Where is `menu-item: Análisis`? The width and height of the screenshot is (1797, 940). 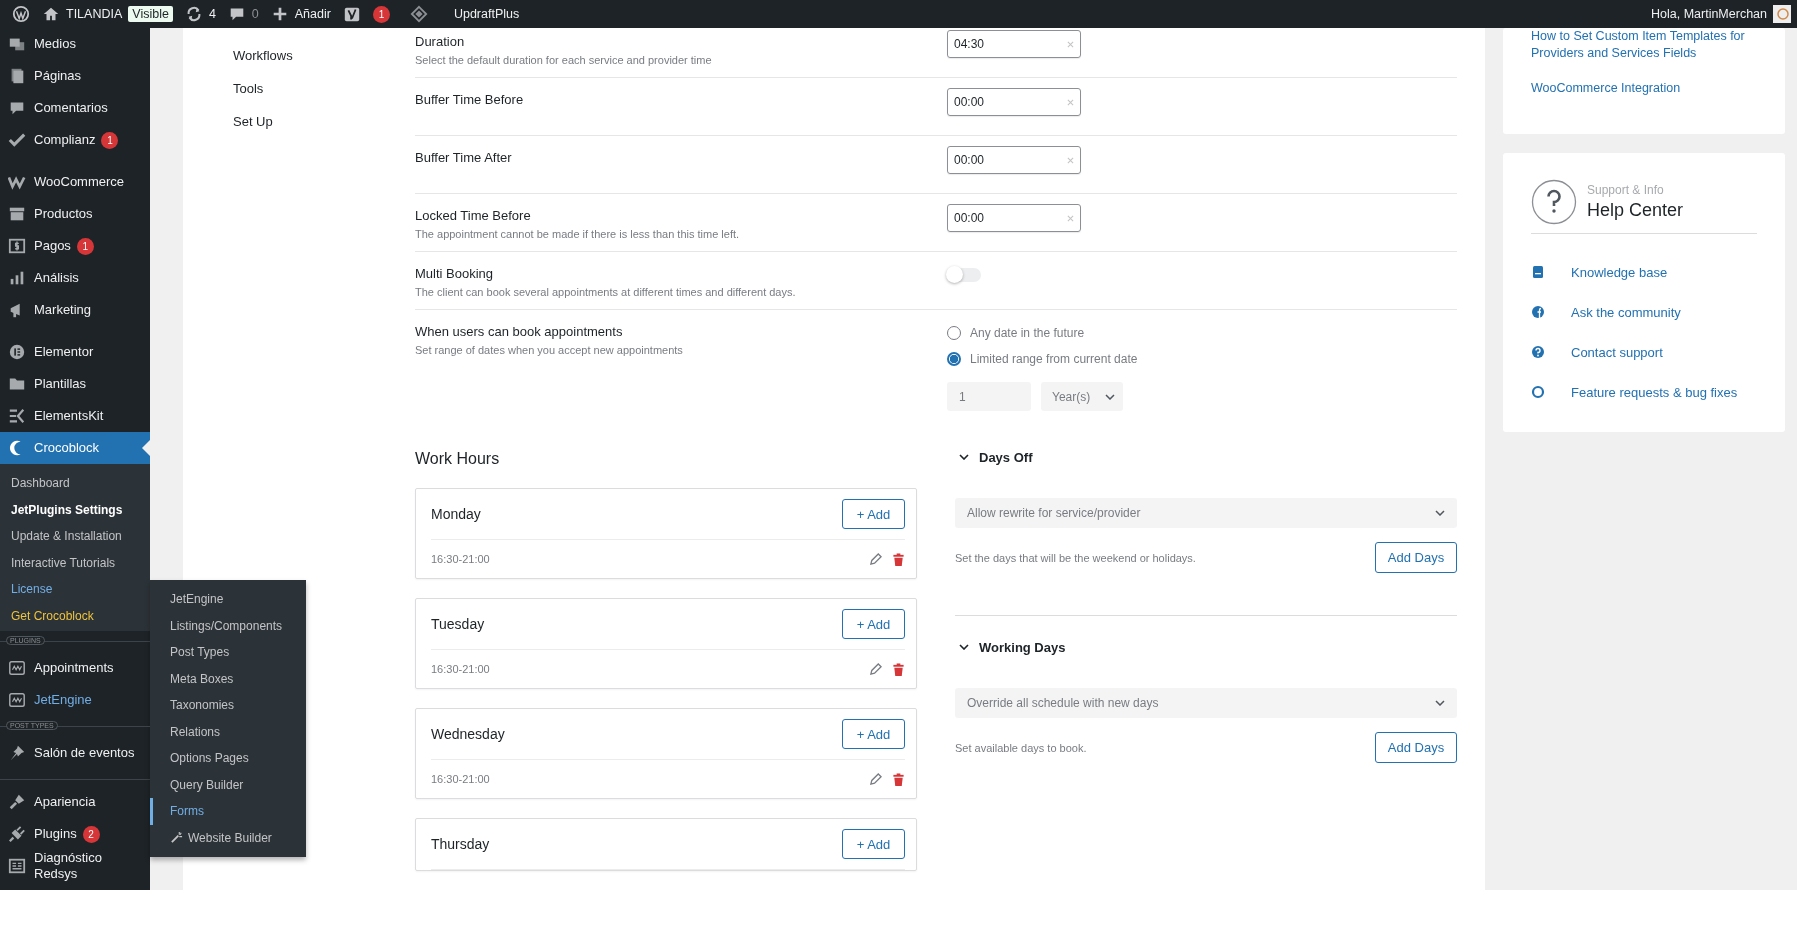 menu-item: Análisis is located at coordinates (75, 278).